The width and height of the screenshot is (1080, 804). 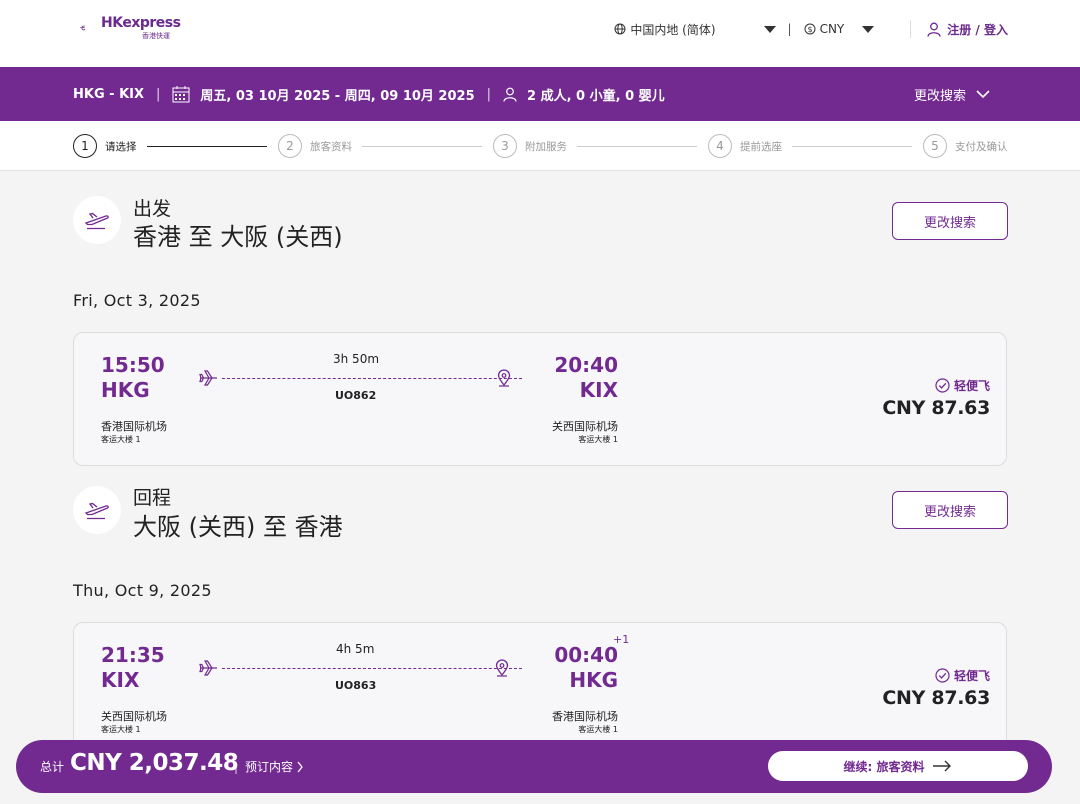 I want to click on arrow-right-icon, so click(x=942, y=766).